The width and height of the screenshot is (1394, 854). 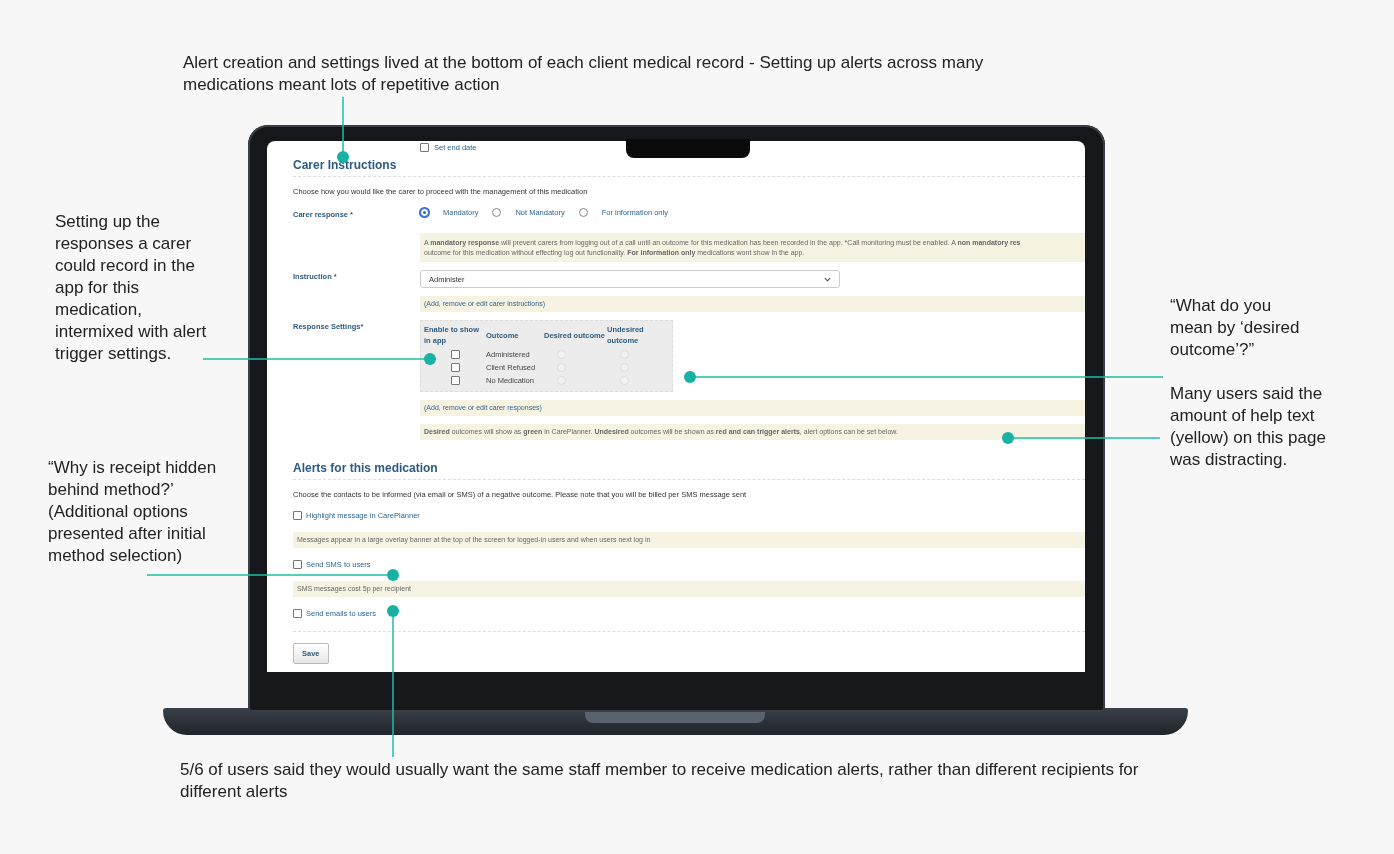 What do you see at coordinates (584, 74) in the screenshot?
I see `annotation-note: Alert creation and settings lived at the bottom of each client medical record - Setting up alerts across many medications meant lots of repetitive action` at bounding box center [584, 74].